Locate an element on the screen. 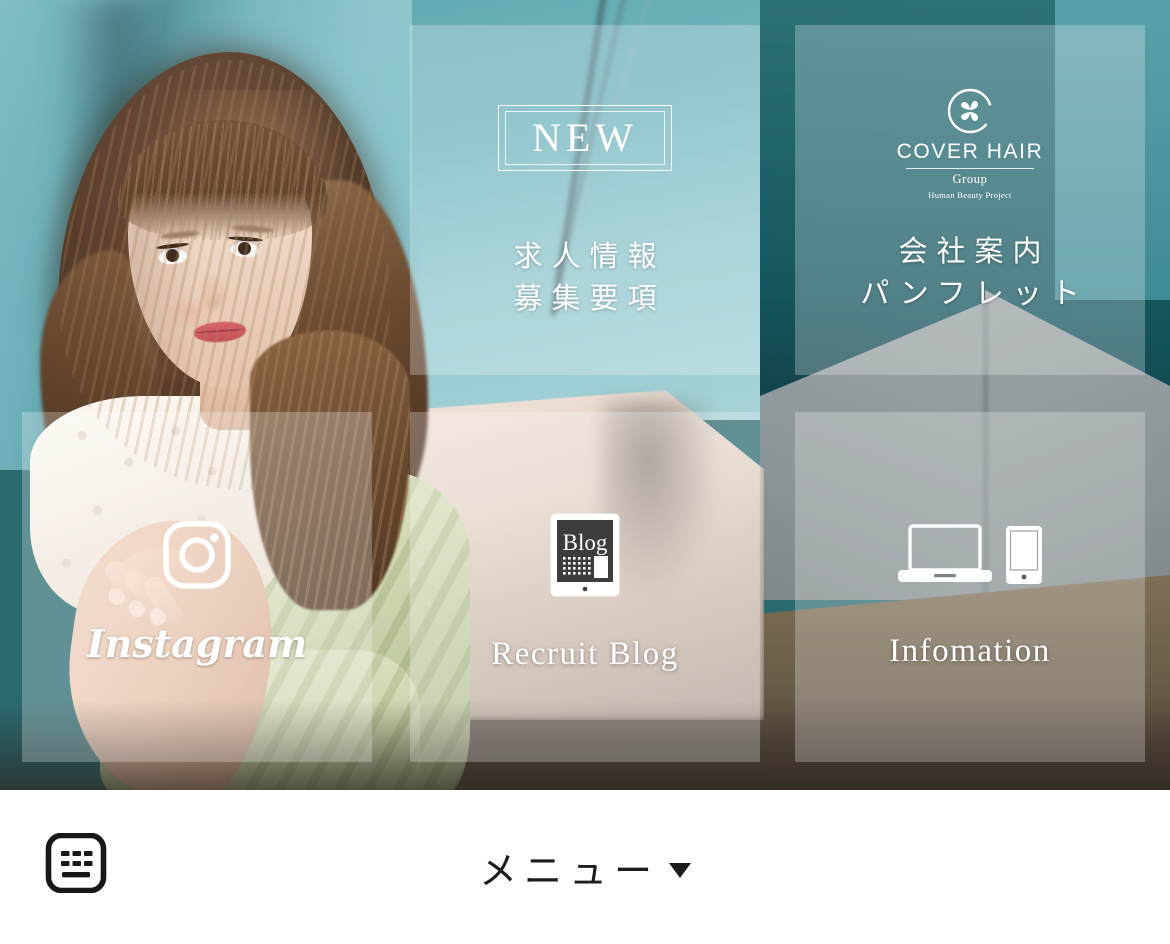 The width and height of the screenshot is (1170, 944). menu-button: メニュー is located at coordinates (585, 867).